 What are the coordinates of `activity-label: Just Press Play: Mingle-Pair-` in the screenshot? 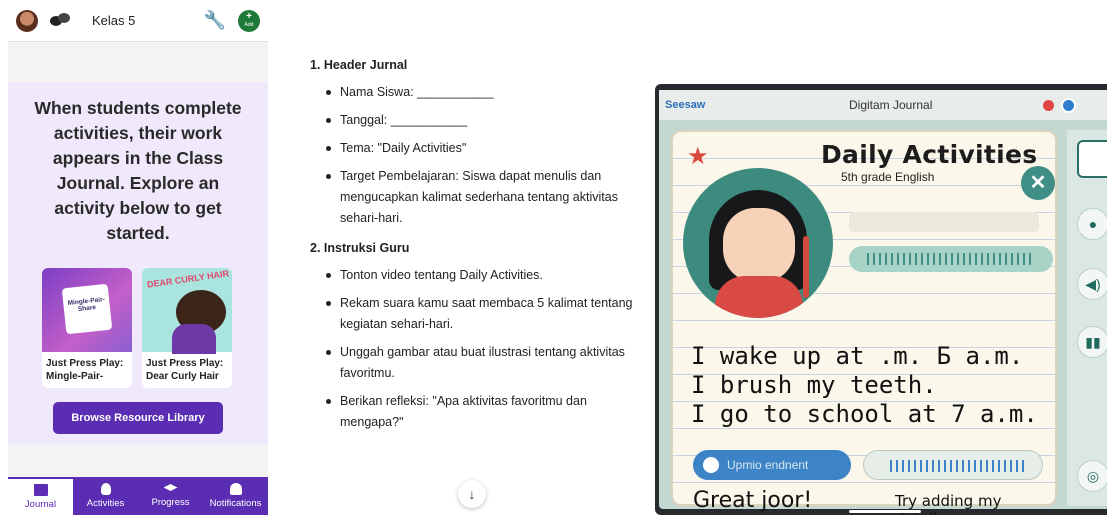 It's located at (85, 370).